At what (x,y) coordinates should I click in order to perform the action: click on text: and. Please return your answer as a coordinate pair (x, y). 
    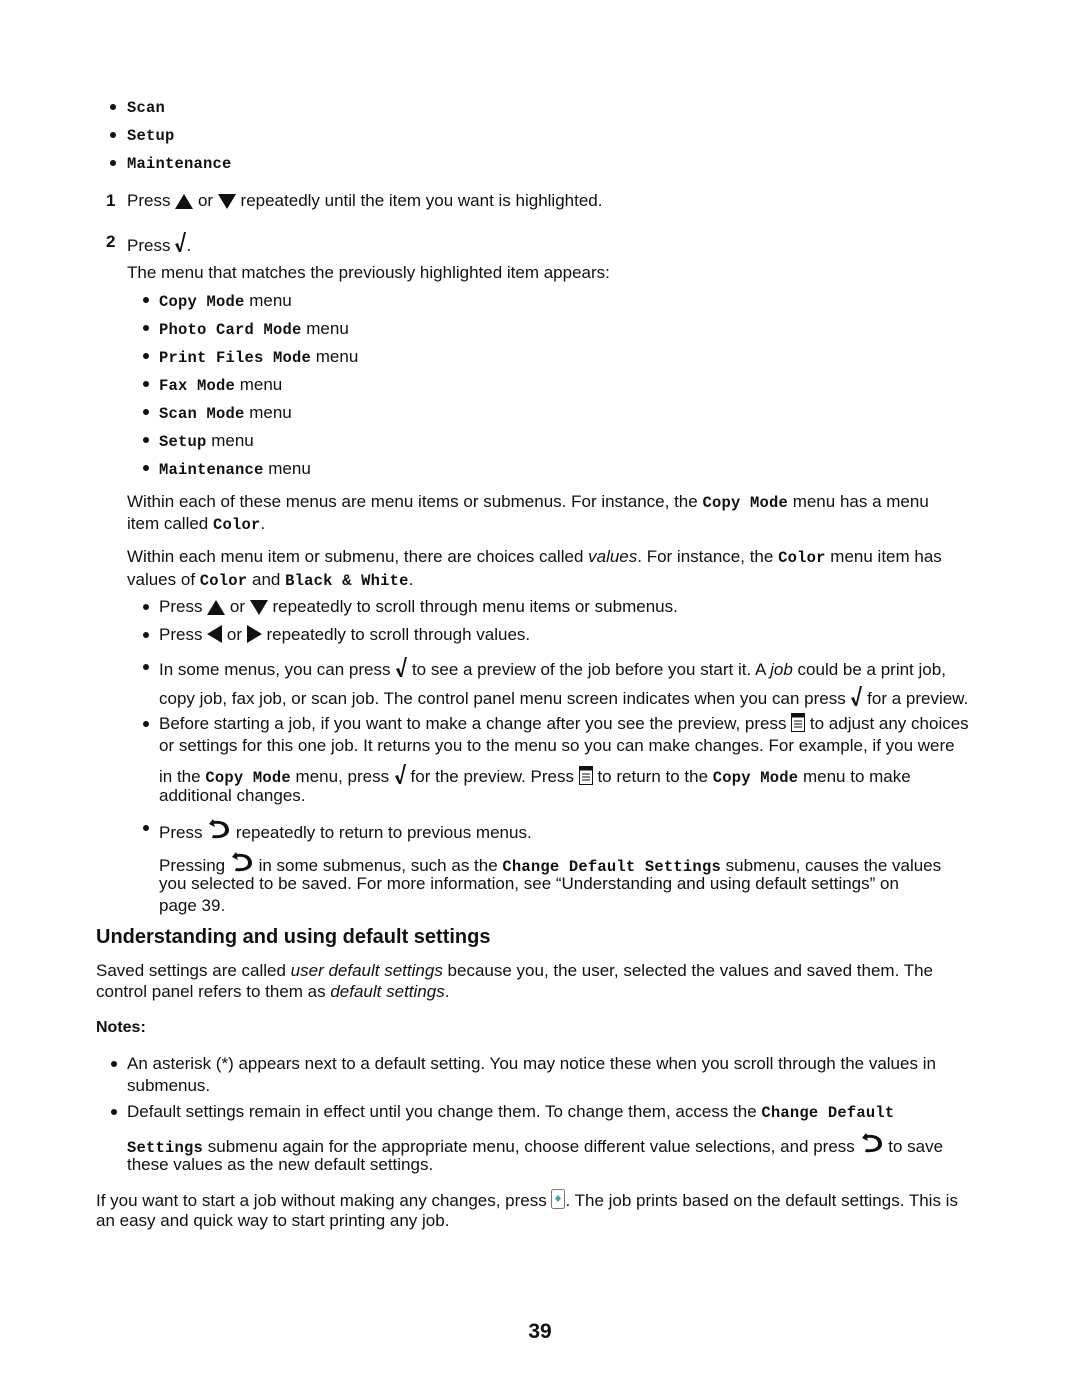
    Looking at the image, I should click on (266, 579).